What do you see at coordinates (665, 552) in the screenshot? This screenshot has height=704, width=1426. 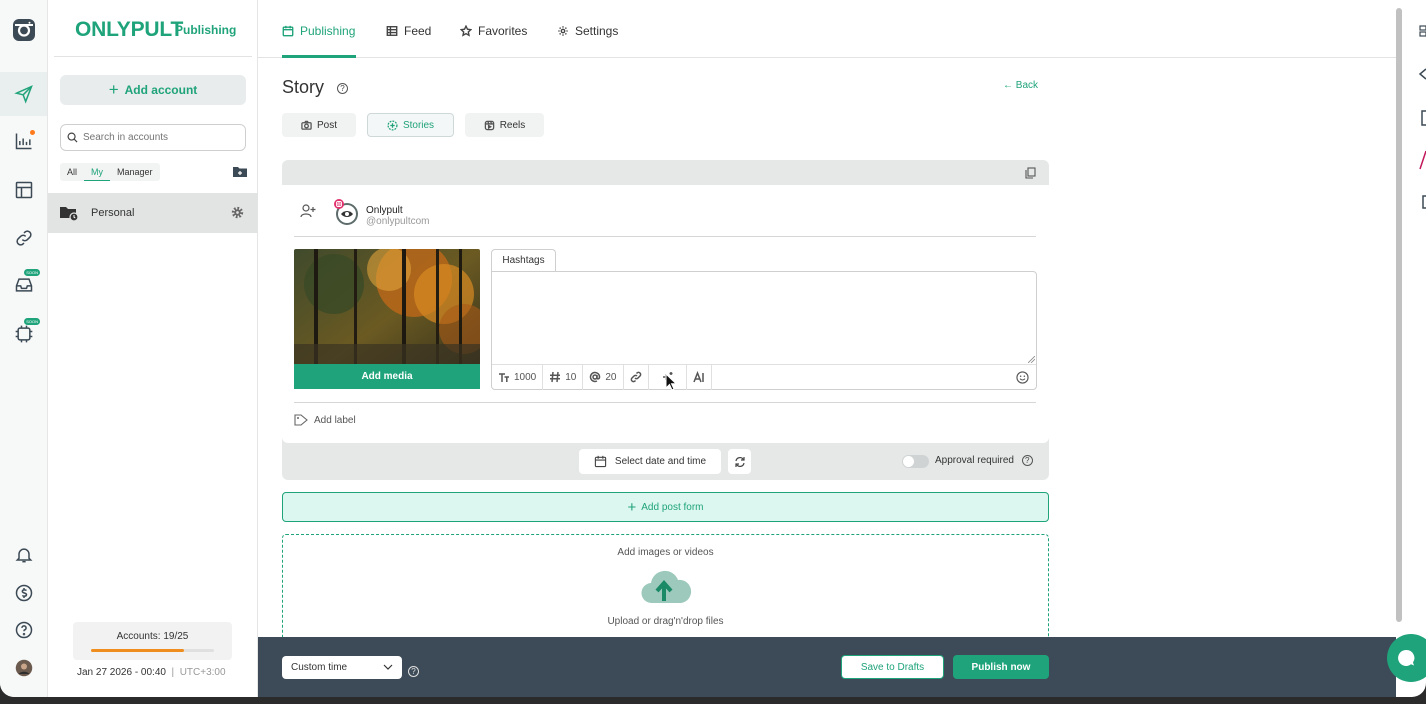 I see `dropzone-title: Add images or videos` at bounding box center [665, 552].